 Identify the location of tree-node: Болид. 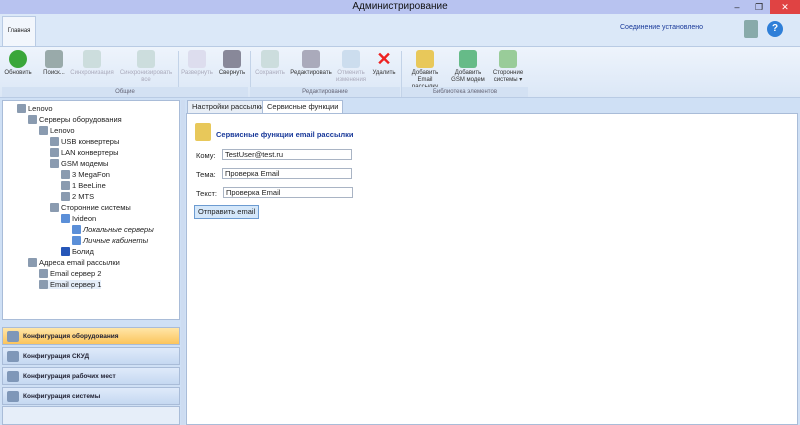
(77, 251).